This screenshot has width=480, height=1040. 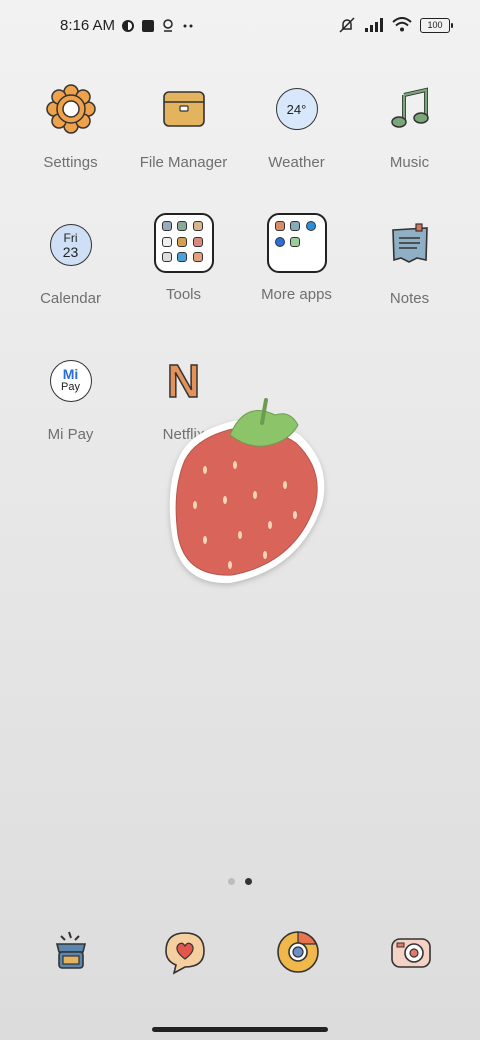 I want to click on circle-status-icon, so click(x=128, y=26).